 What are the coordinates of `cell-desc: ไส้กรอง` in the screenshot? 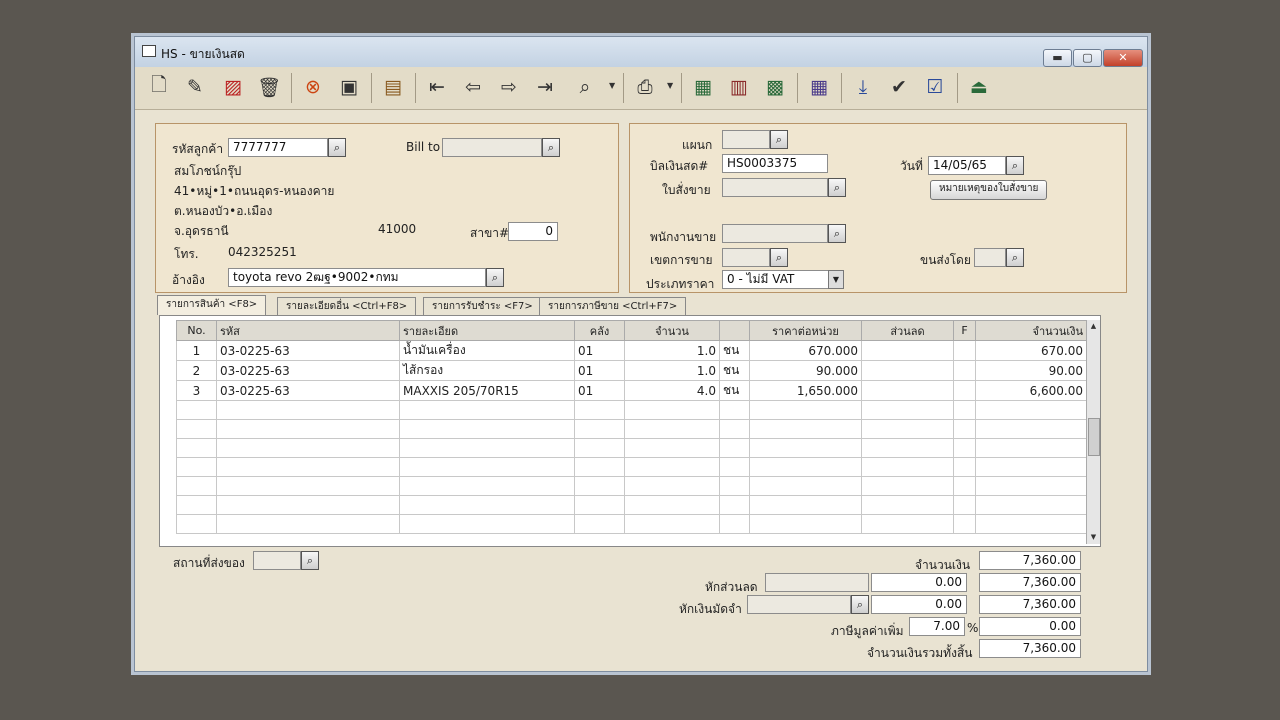 It's located at (487, 370).